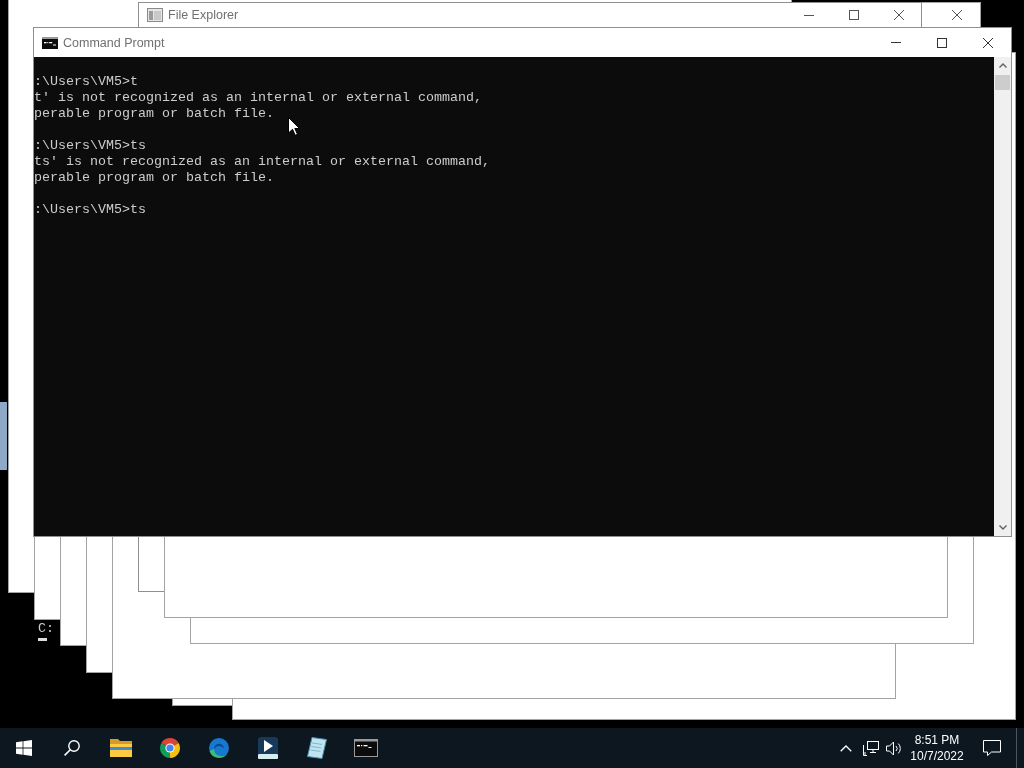 The image size is (1024, 768). I want to click on window-icon, so click(155, 15).